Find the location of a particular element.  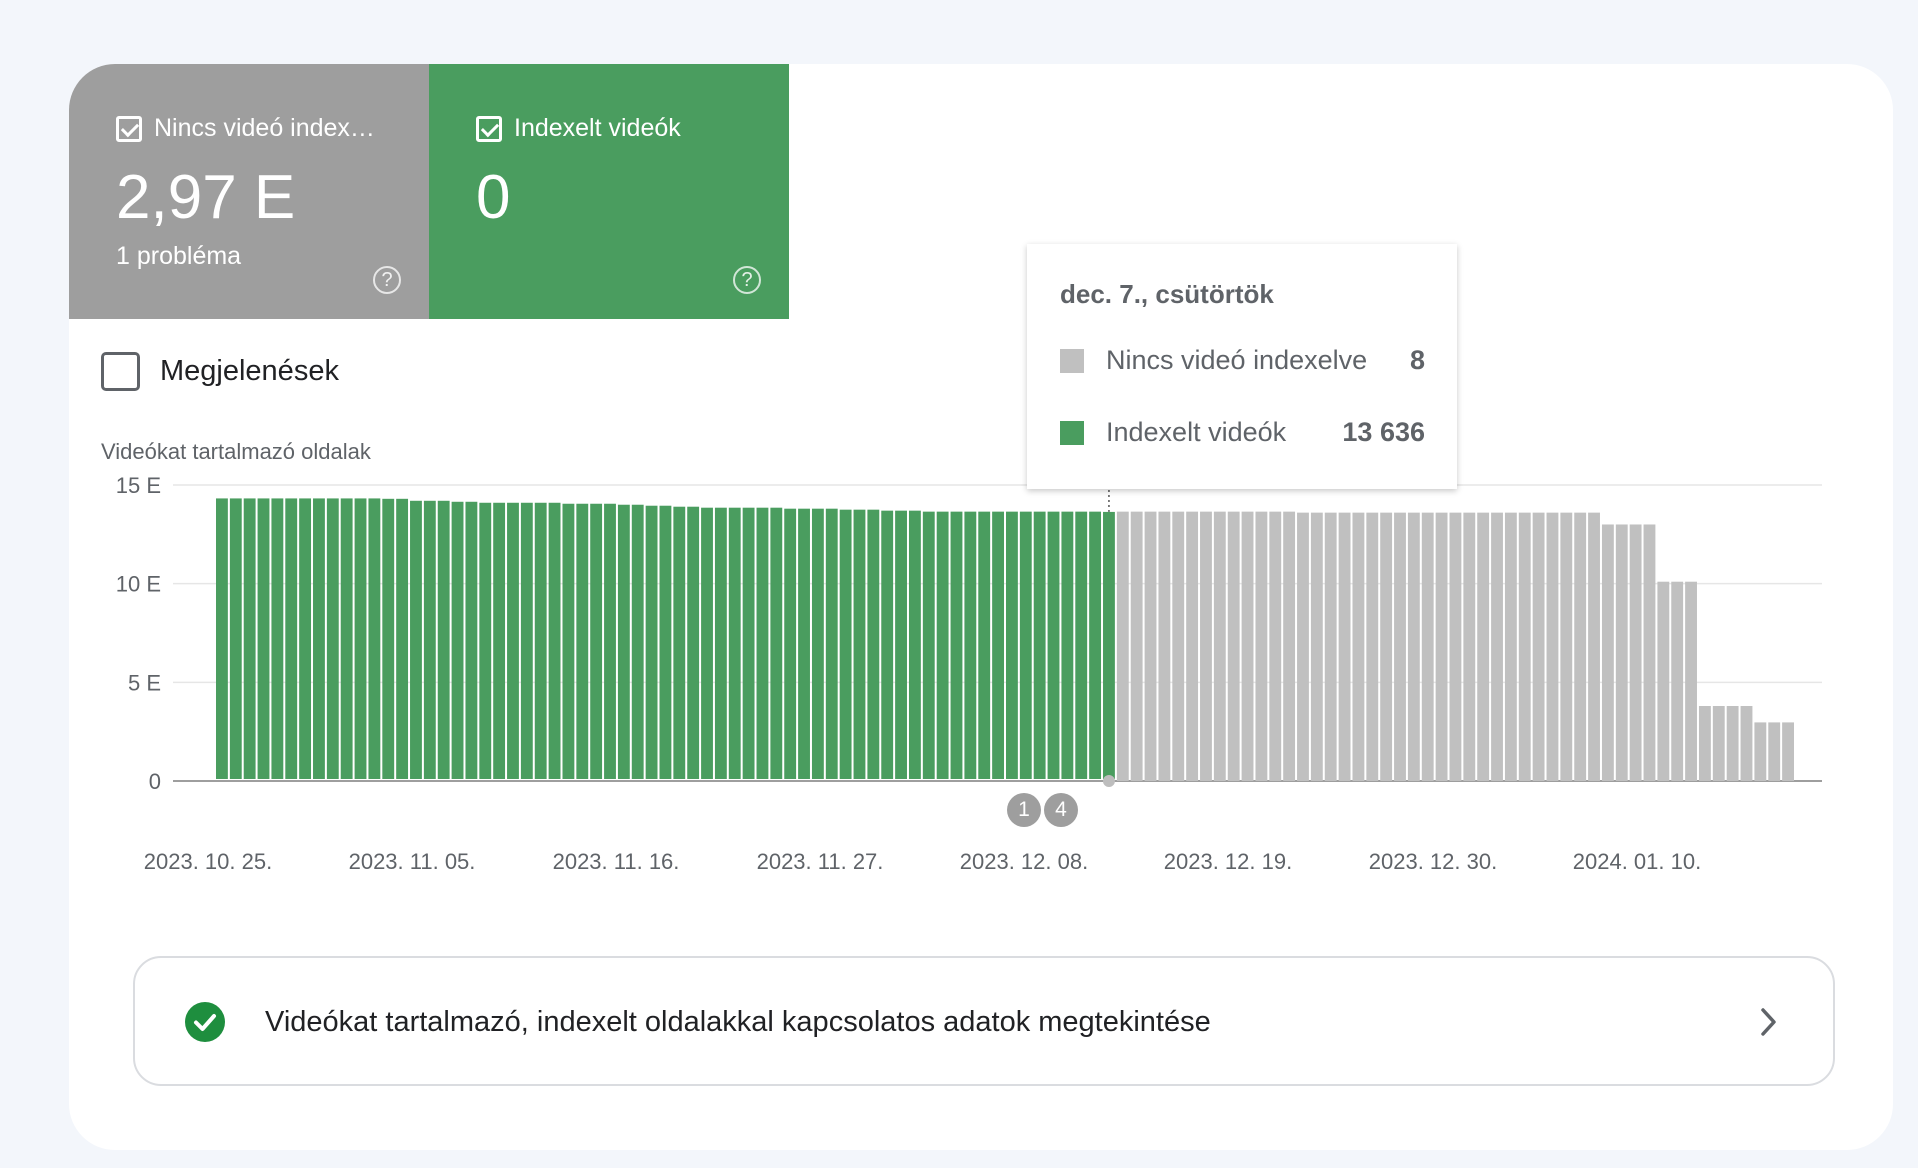

tooltip-date: dec. 7., csütörtök is located at coordinates (1167, 294).